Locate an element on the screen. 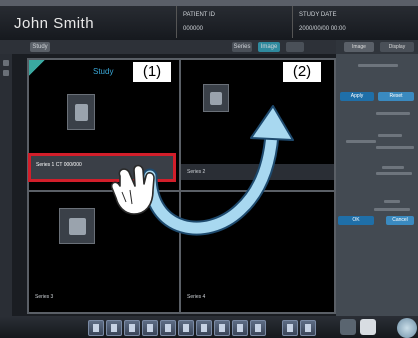 This screenshot has height=338, width=418. curved-arrow-icon is located at coordinates (218, 170).